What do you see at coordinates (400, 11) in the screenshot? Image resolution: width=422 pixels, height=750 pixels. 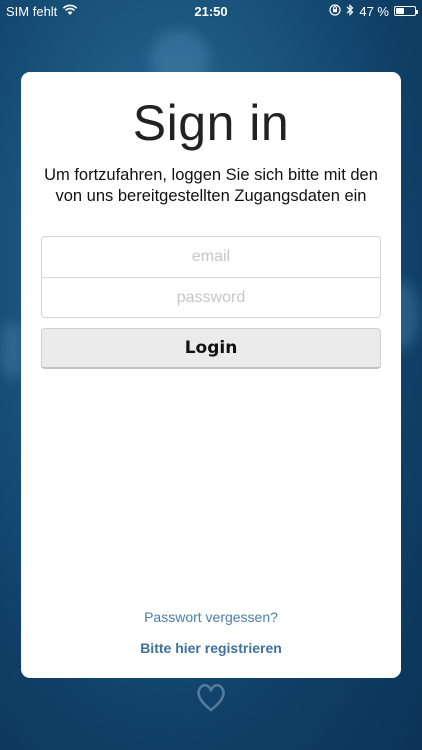 I see `battery-level` at bounding box center [400, 11].